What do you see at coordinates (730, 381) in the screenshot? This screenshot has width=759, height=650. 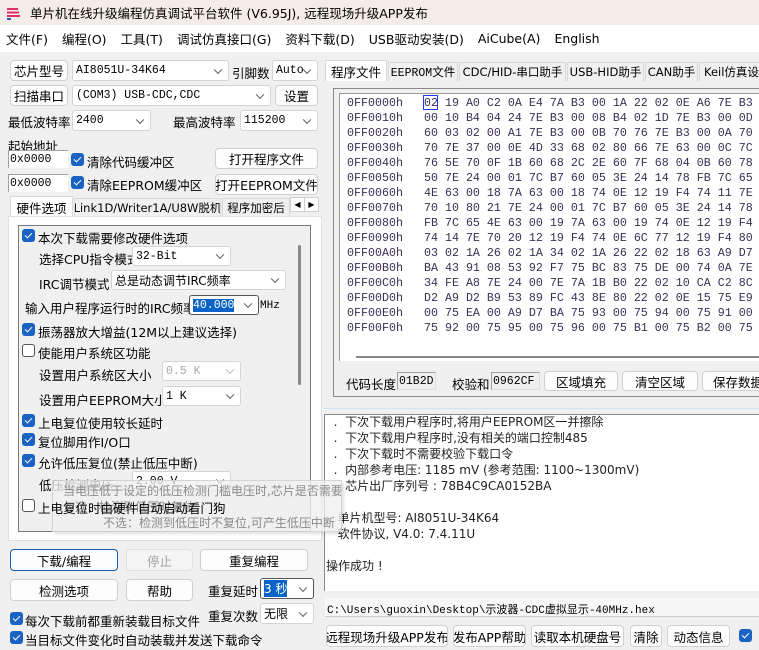 I see `save-data-button: 保存数据` at bounding box center [730, 381].